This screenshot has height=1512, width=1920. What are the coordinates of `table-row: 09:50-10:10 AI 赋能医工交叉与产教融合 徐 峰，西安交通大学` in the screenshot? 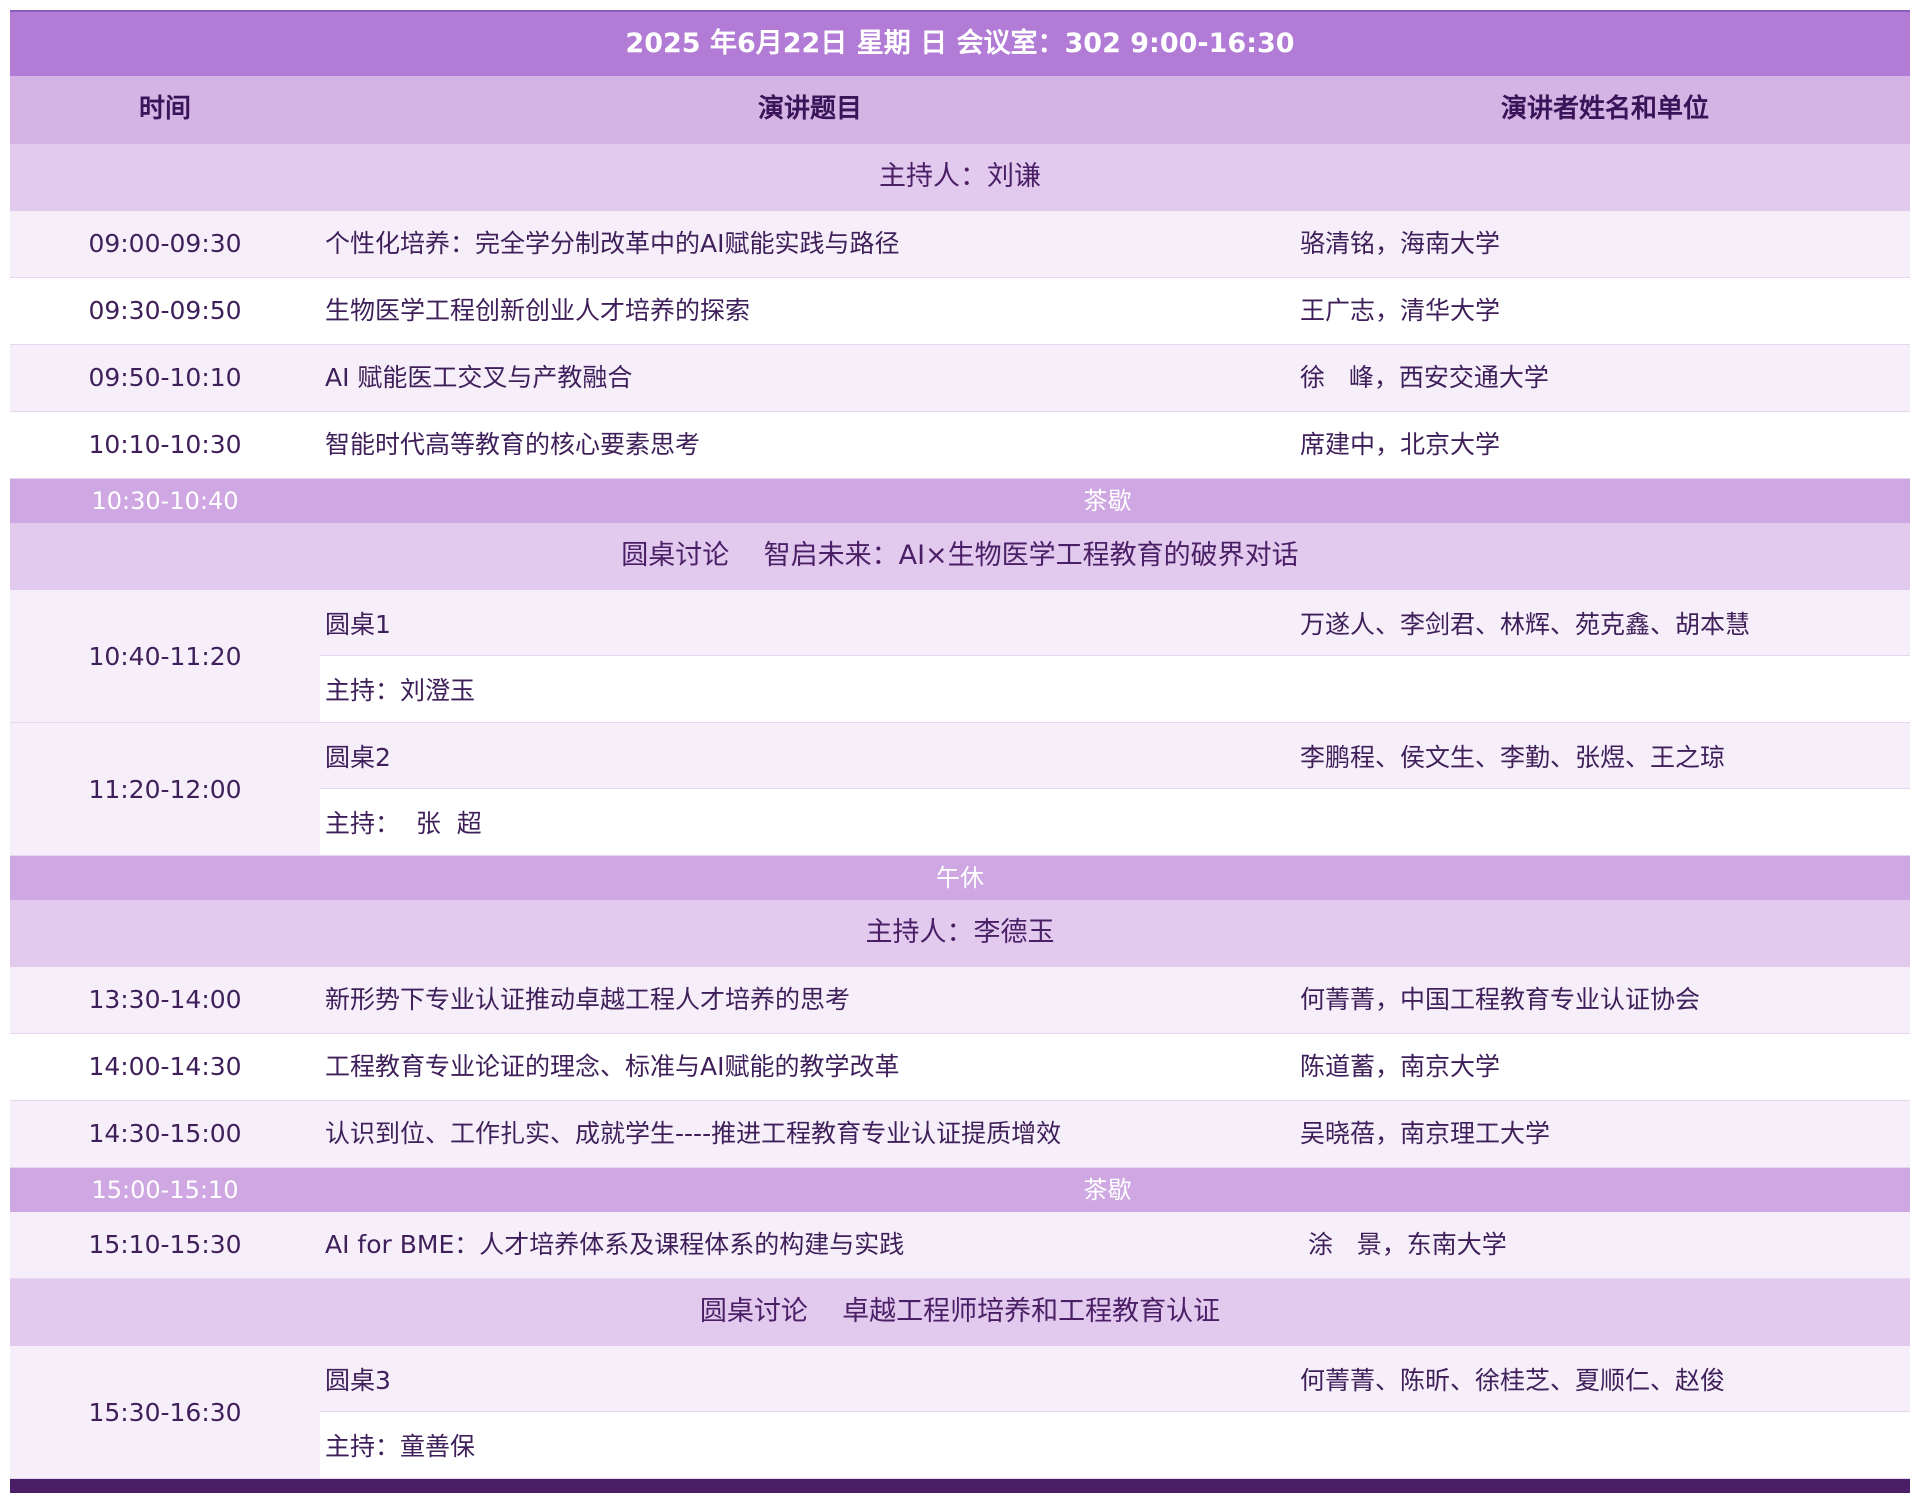 It's located at (960, 378).